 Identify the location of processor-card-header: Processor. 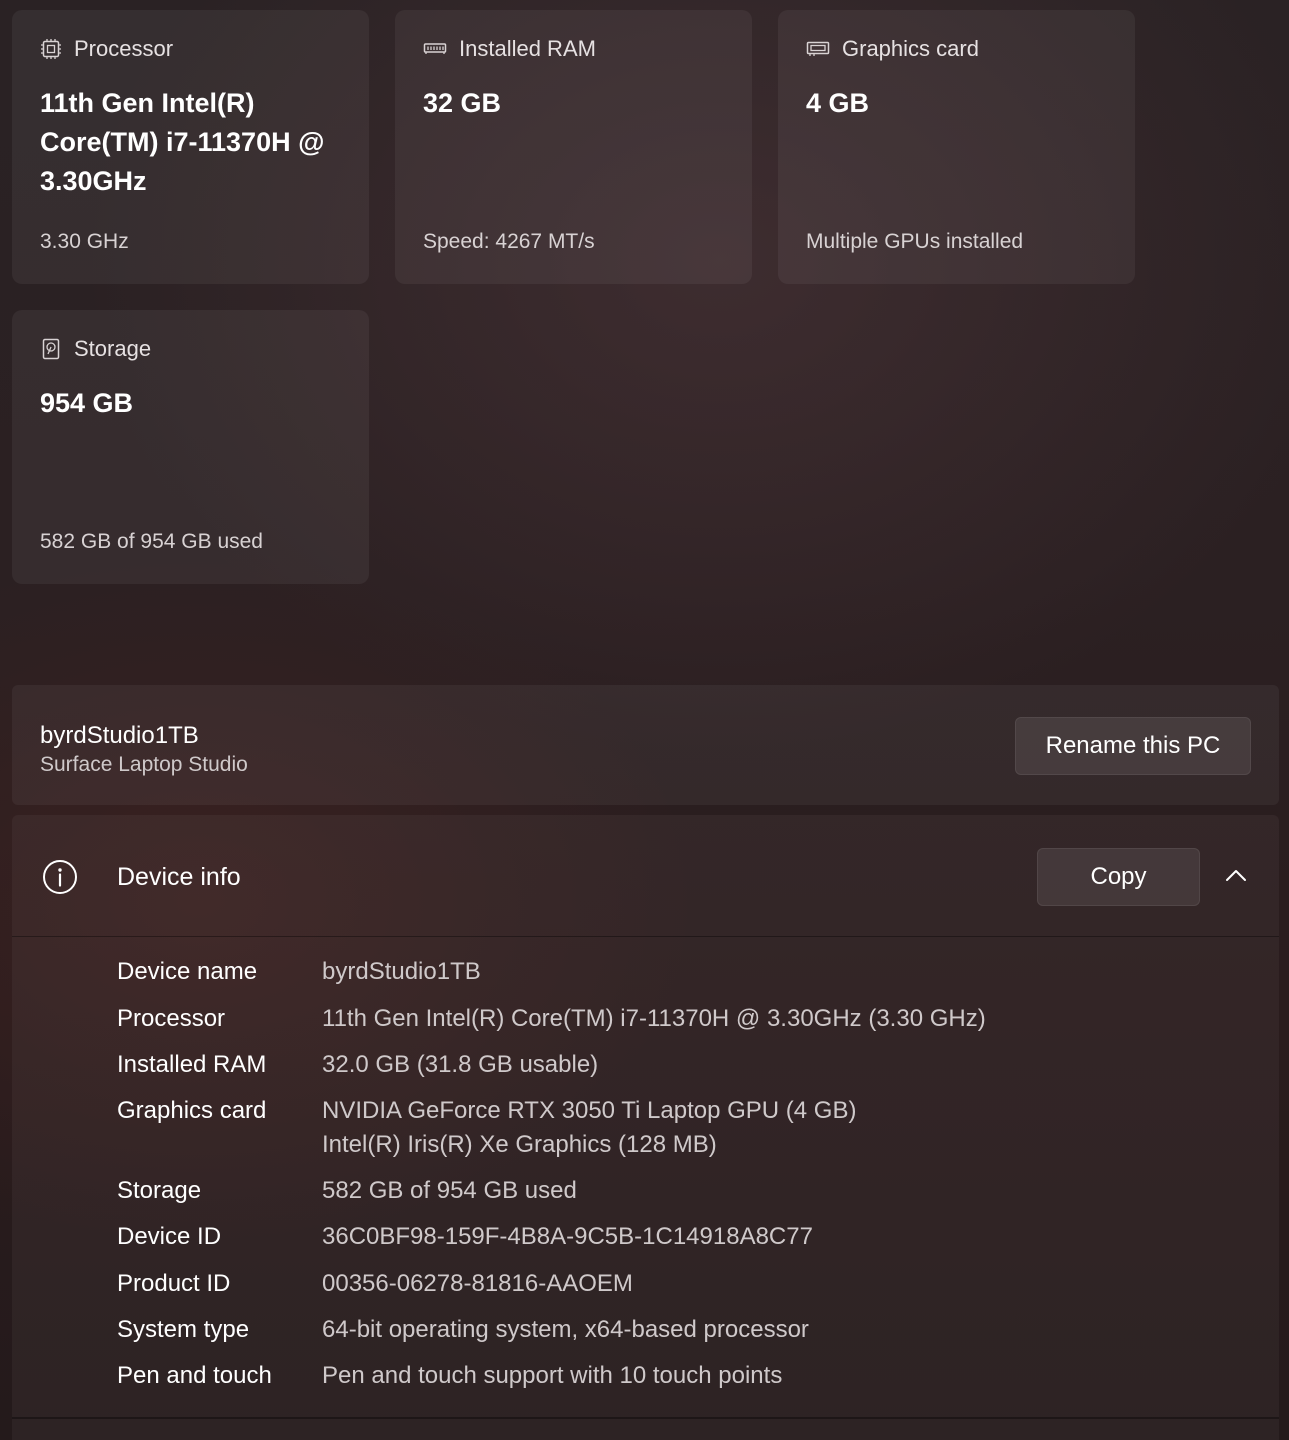
(106, 49).